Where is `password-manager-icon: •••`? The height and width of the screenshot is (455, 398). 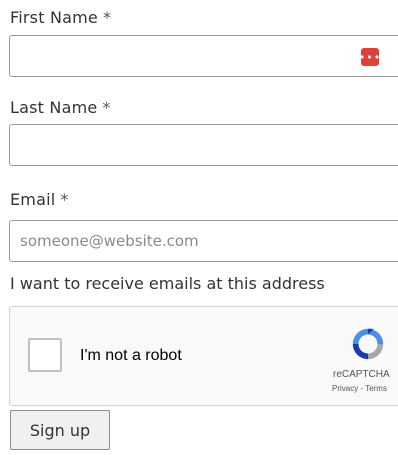
password-manager-icon: ••• is located at coordinates (369, 57).